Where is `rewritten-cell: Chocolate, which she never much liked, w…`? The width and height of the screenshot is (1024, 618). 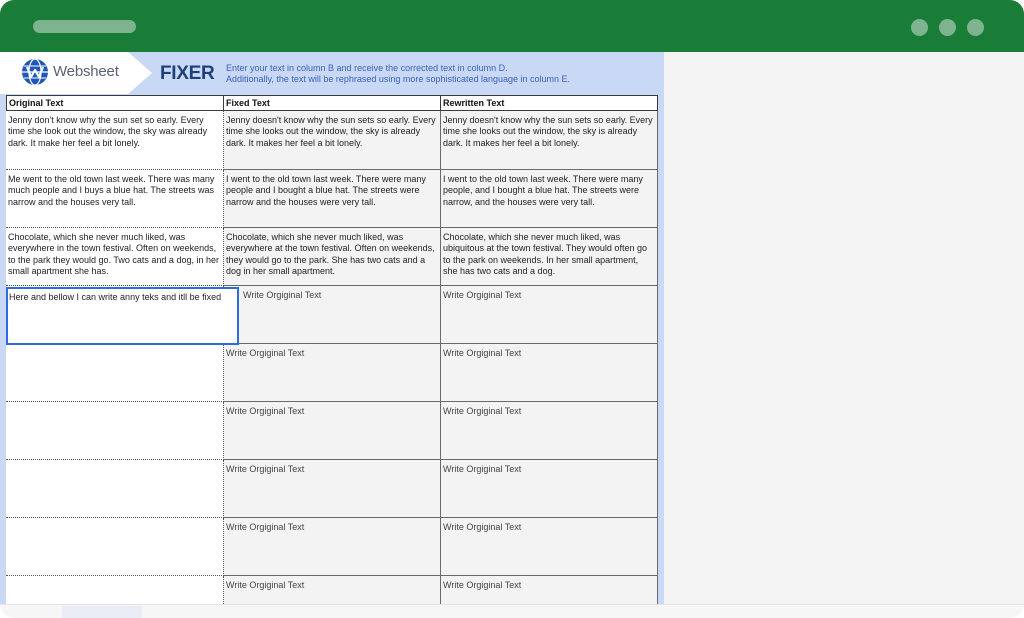
rewritten-cell: Chocolate, which she never much liked, w… is located at coordinates (549, 257).